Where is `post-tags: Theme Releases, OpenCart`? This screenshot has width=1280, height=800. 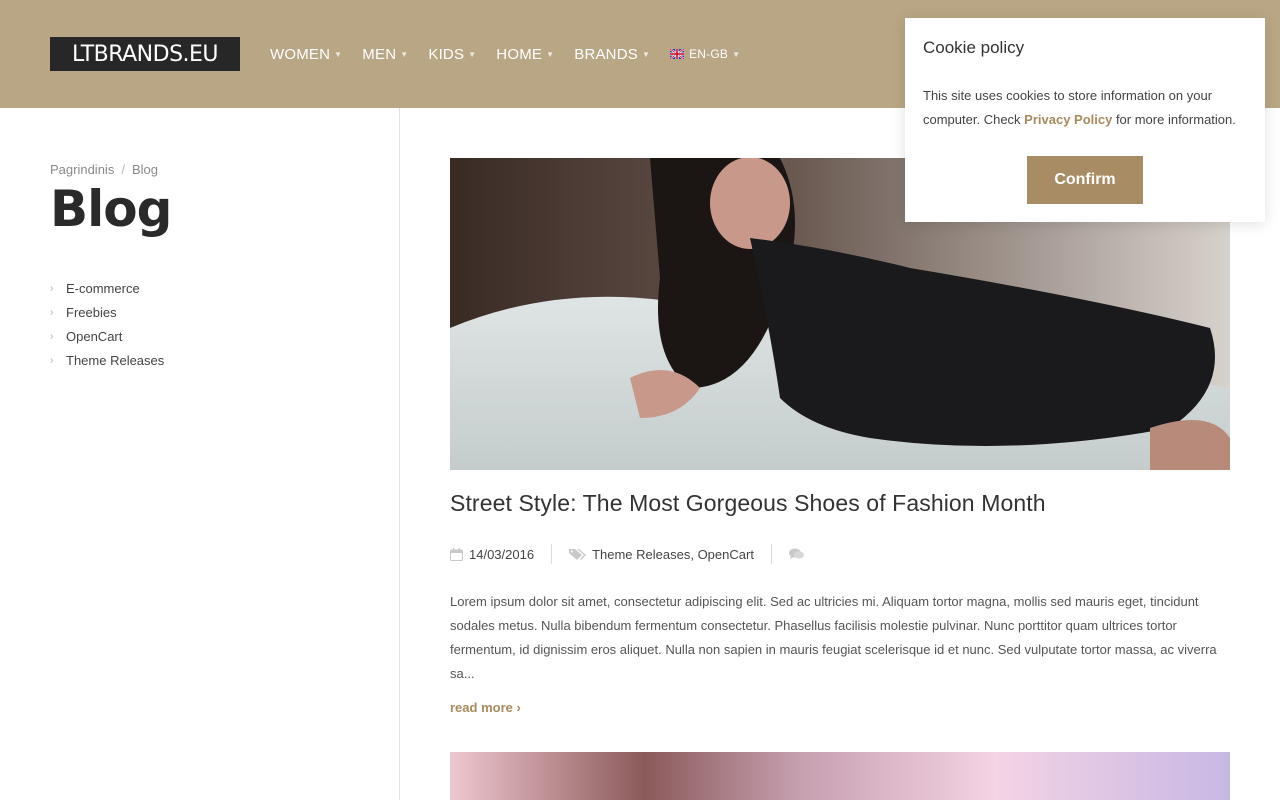
post-tags: Theme Releases, OpenCart is located at coordinates (661, 554).